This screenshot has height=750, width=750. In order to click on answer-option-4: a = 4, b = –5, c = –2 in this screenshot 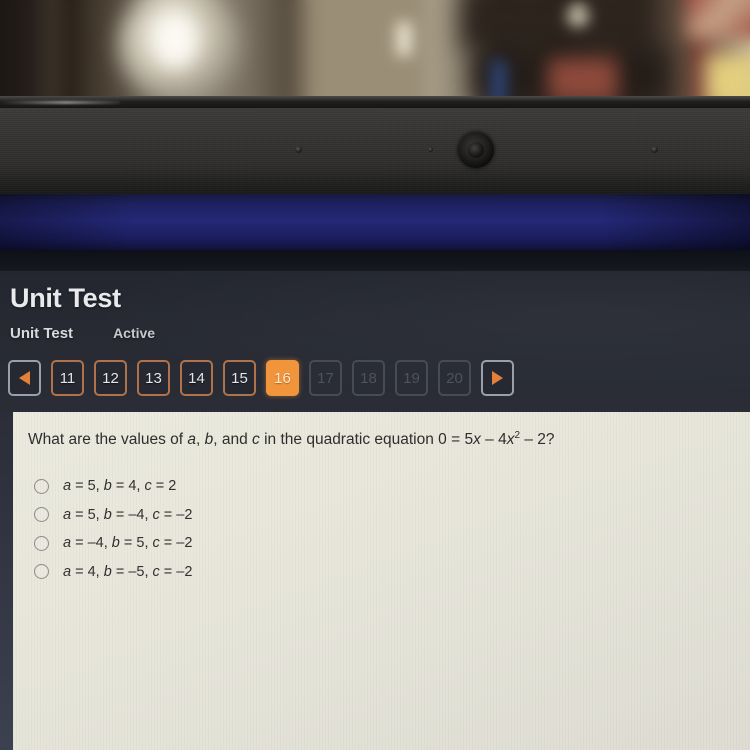, I will do `click(113, 572)`.